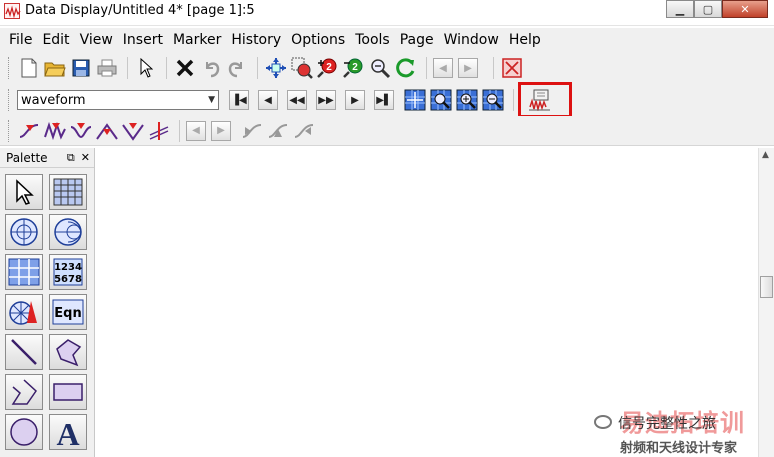 This screenshot has width=774, height=457. I want to click on grid-pan-icon, so click(415, 100).